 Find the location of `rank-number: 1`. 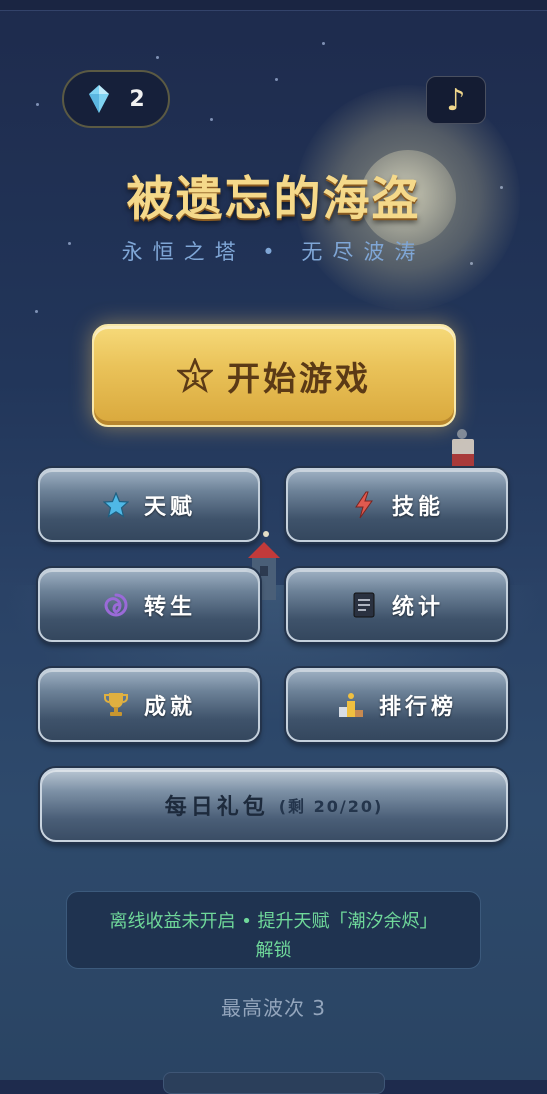

rank-number: 1 is located at coordinates (194, 378).